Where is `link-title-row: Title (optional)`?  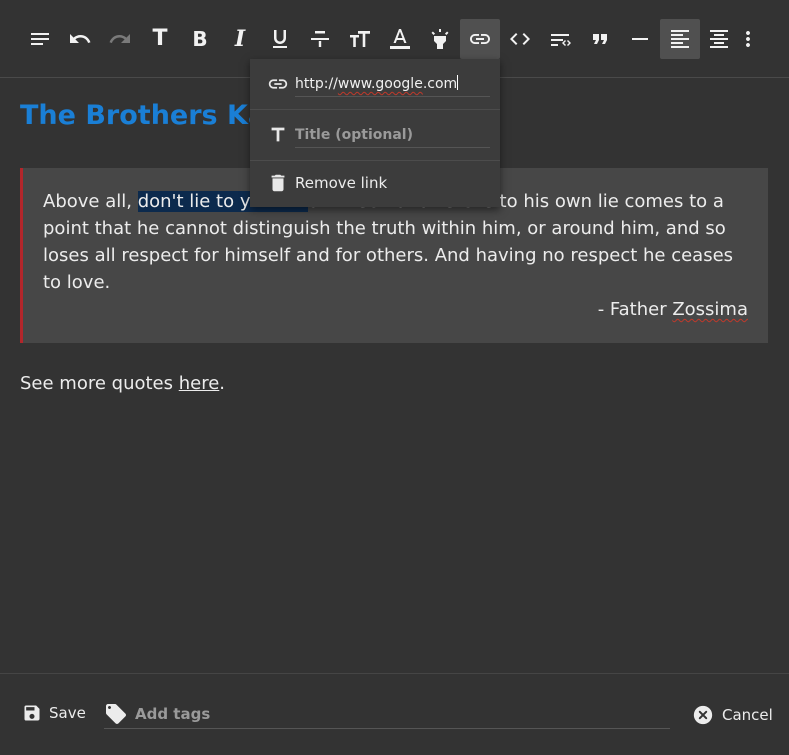
link-title-row: Title (optional) is located at coordinates (375, 135).